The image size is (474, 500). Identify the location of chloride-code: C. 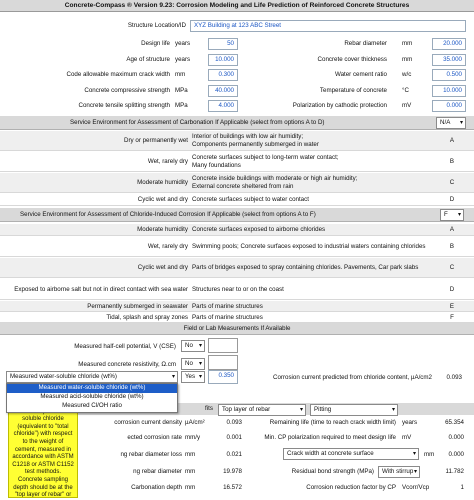
(452, 268).